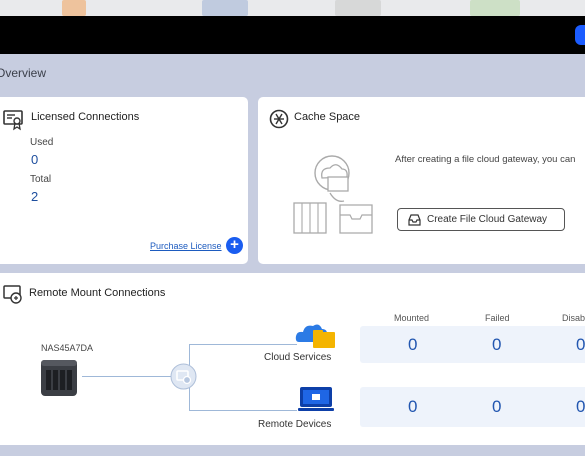  What do you see at coordinates (12, 294) in the screenshot?
I see `remote-mount-icon` at bounding box center [12, 294].